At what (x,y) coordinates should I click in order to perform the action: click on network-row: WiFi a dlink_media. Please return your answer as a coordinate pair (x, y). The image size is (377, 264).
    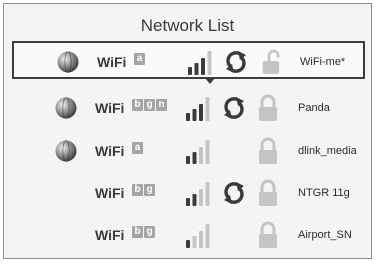
    Looking at the image, I should click on (188, 151).